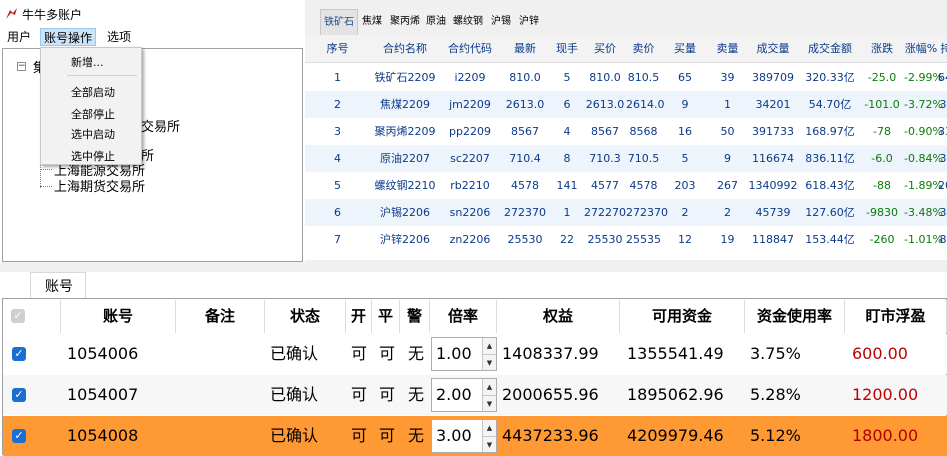  What do you see at coordinates (93, 92) in the screenshot?
I see `menu-item-start-all: 全部启动` at bounding box center [93, 92].